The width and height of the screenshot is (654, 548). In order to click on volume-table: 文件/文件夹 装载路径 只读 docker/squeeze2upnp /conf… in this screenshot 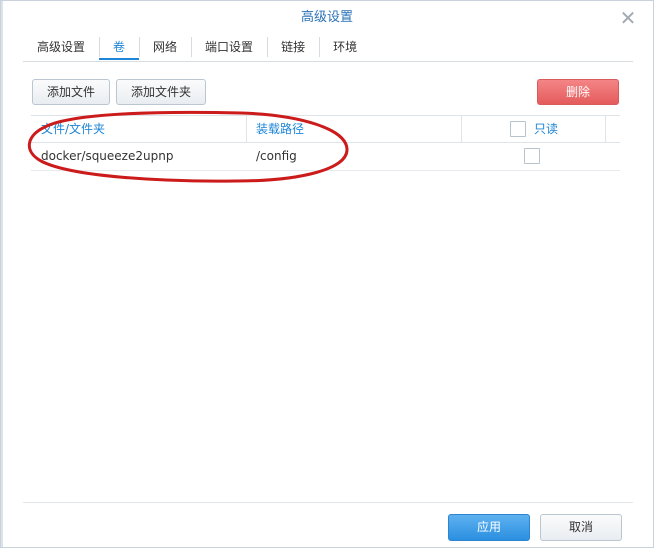, I will do `click(325, 143)`.